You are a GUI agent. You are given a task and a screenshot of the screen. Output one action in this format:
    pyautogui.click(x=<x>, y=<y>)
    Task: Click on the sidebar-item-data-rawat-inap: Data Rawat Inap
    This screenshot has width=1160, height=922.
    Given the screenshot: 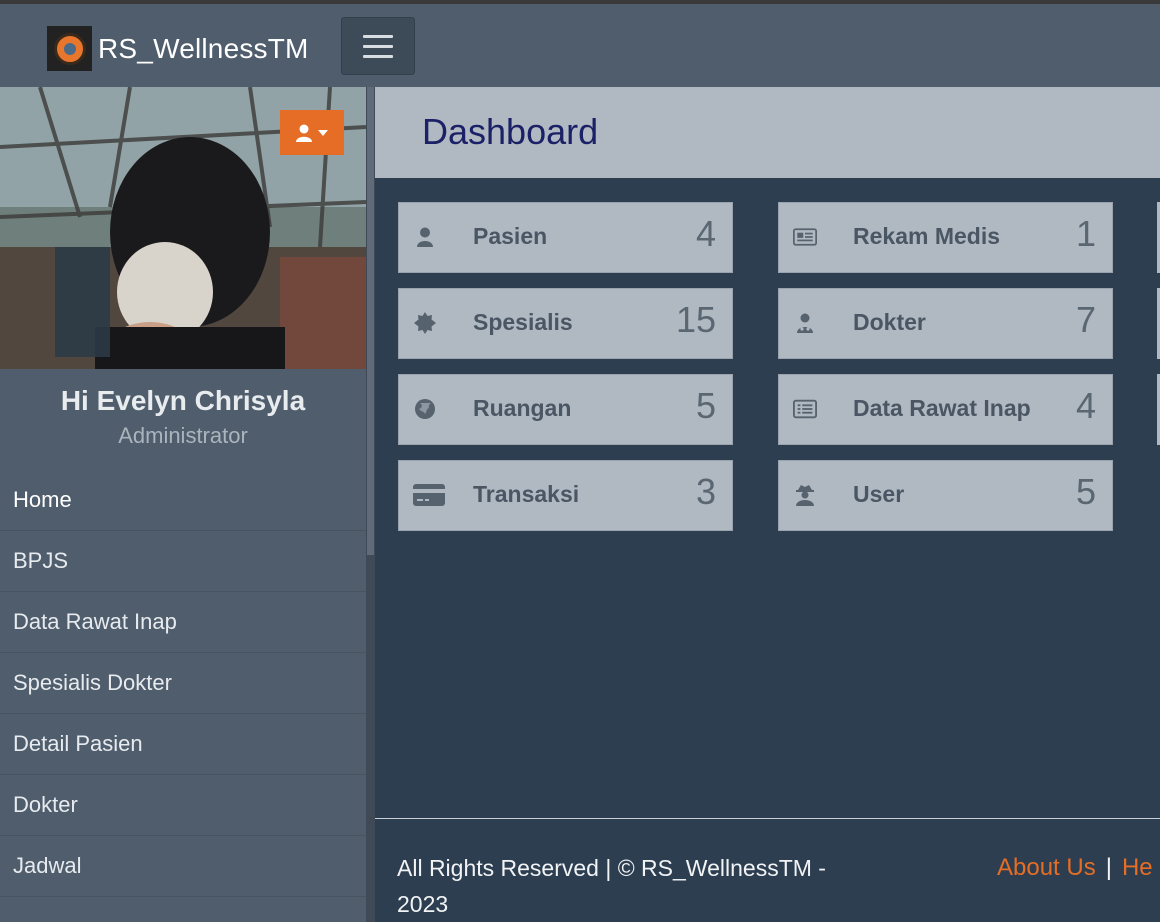 What is the action you would take?
    pyautogui.click(x=183, y=622)
    